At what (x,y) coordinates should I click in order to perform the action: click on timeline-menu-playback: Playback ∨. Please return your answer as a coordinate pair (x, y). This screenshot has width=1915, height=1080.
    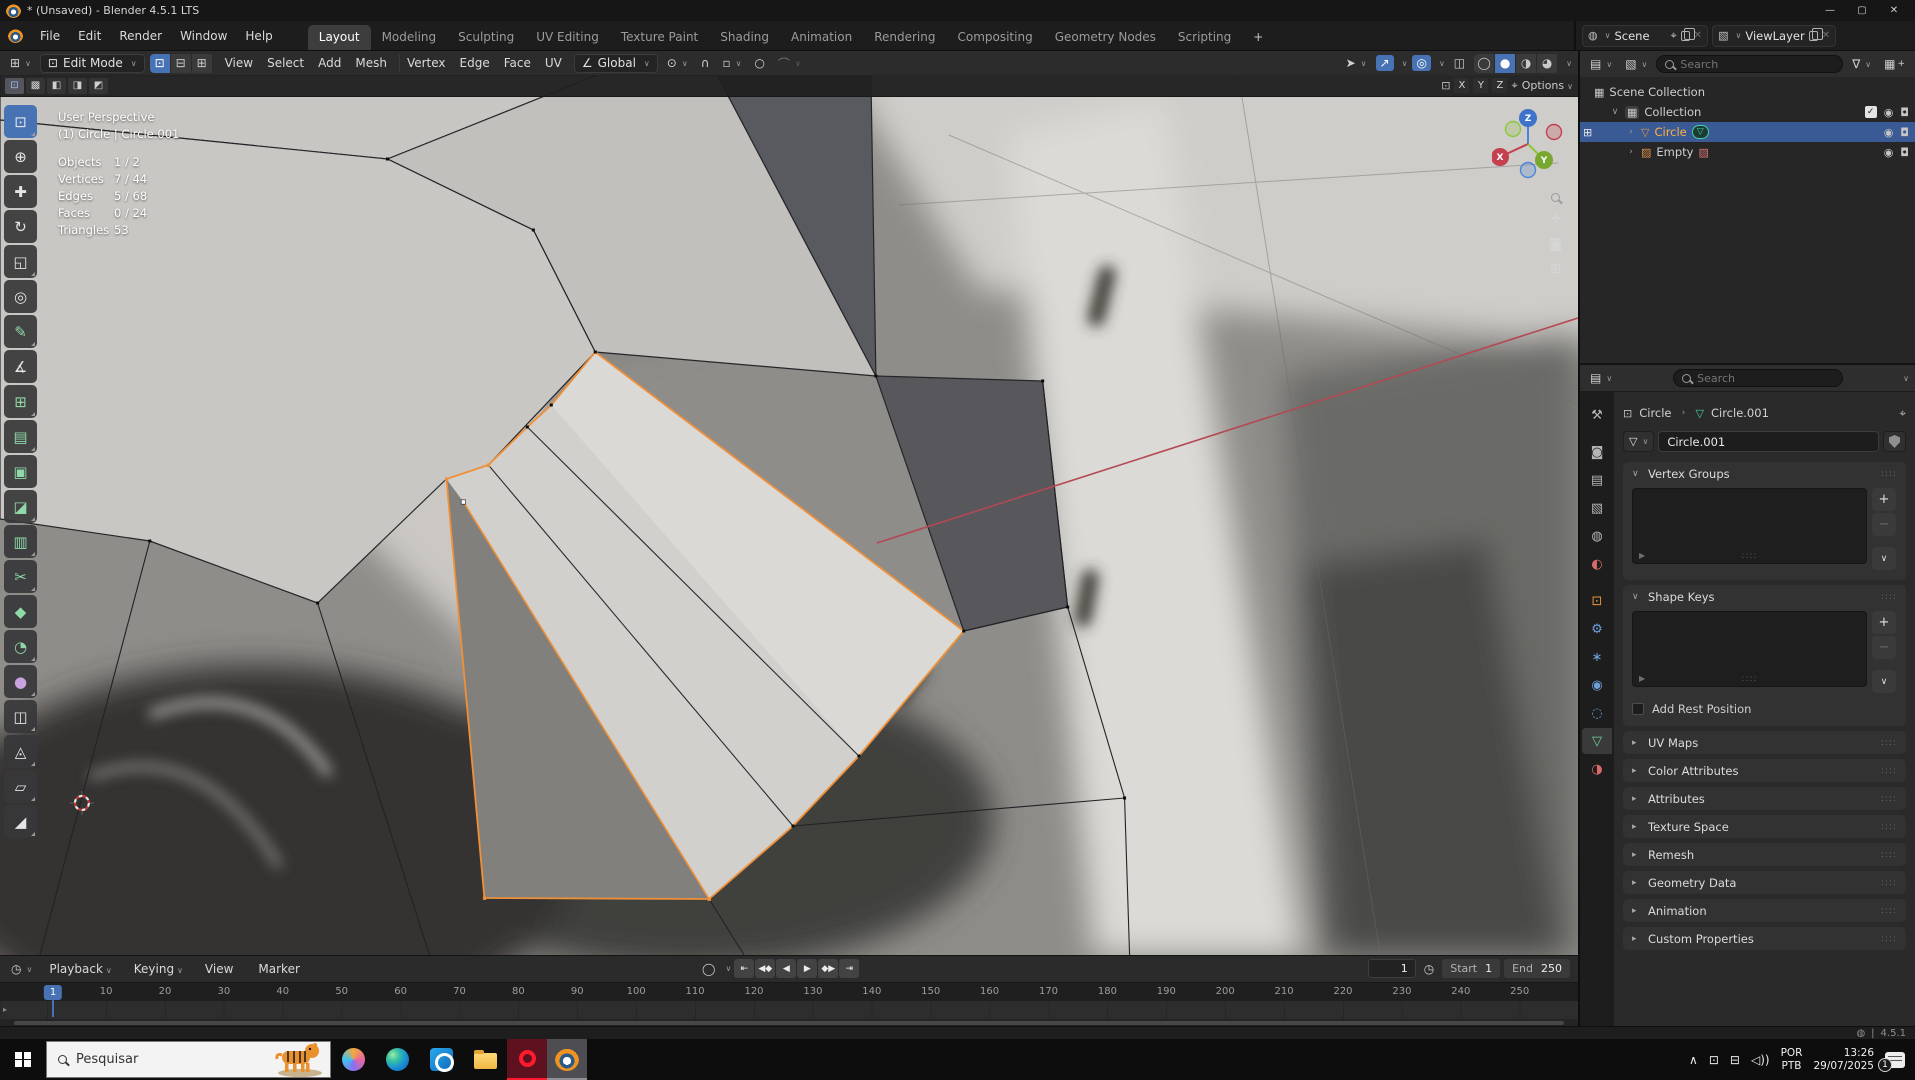
    Looking at the image, I should click on (80, 969).